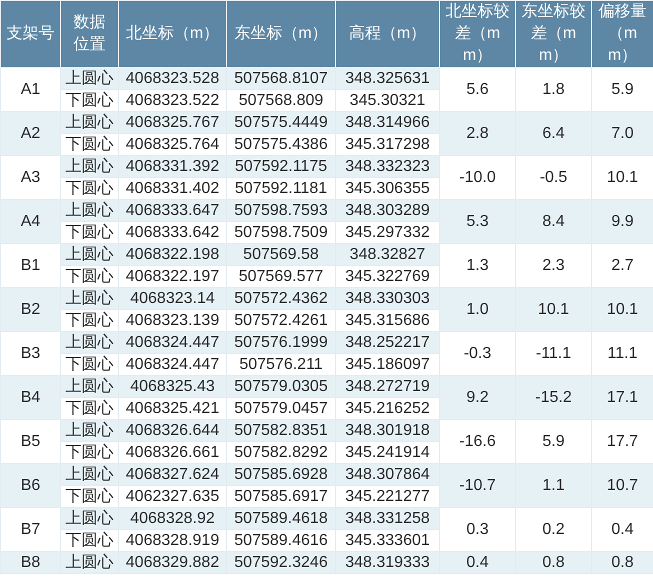  I want to click on column-header: 北坐标较差（mm）, so click(478, 34).